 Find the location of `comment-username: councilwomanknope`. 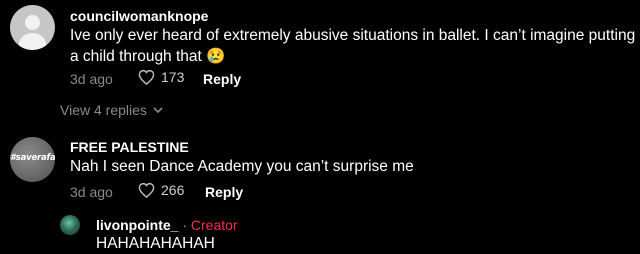

comment-username: councilwomanknope is located at coordinates (139, 16).